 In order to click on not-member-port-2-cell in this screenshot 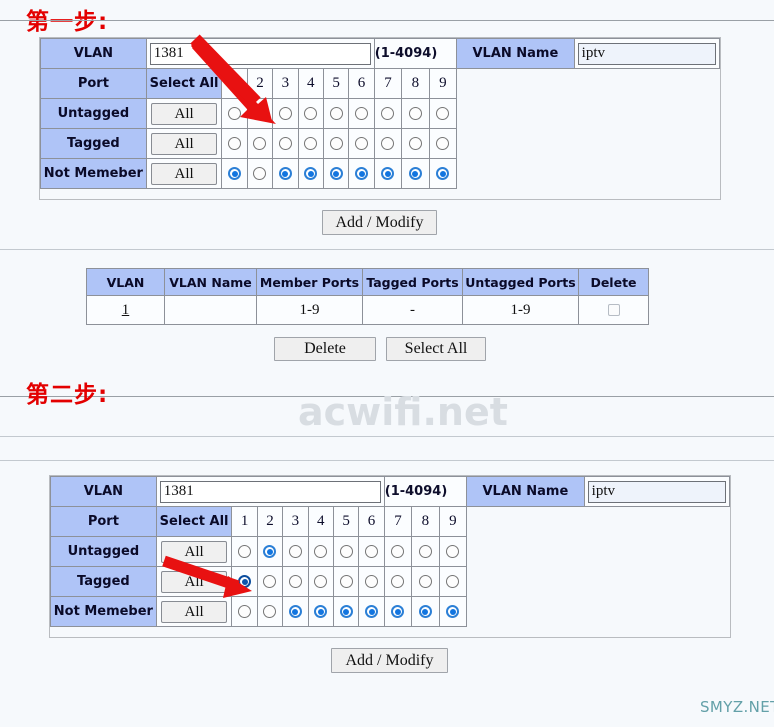, I will do `click(260, 173)`.